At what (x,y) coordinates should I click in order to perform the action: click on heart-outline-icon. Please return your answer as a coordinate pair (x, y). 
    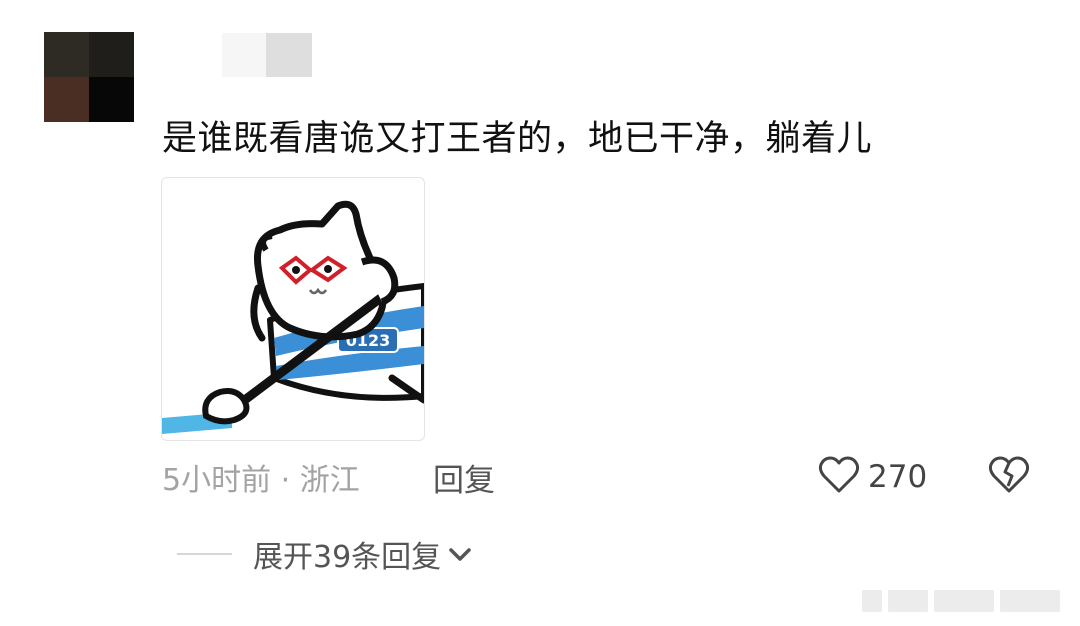
    Looking at the image, I should click on (839, 477).